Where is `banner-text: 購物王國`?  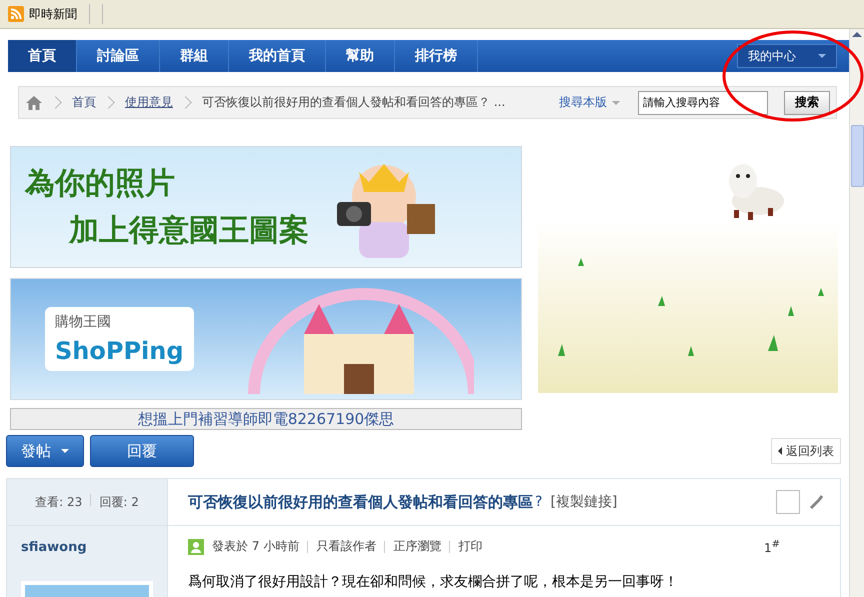
banner-text: 購物王國 is located at coordinates (83, 322).